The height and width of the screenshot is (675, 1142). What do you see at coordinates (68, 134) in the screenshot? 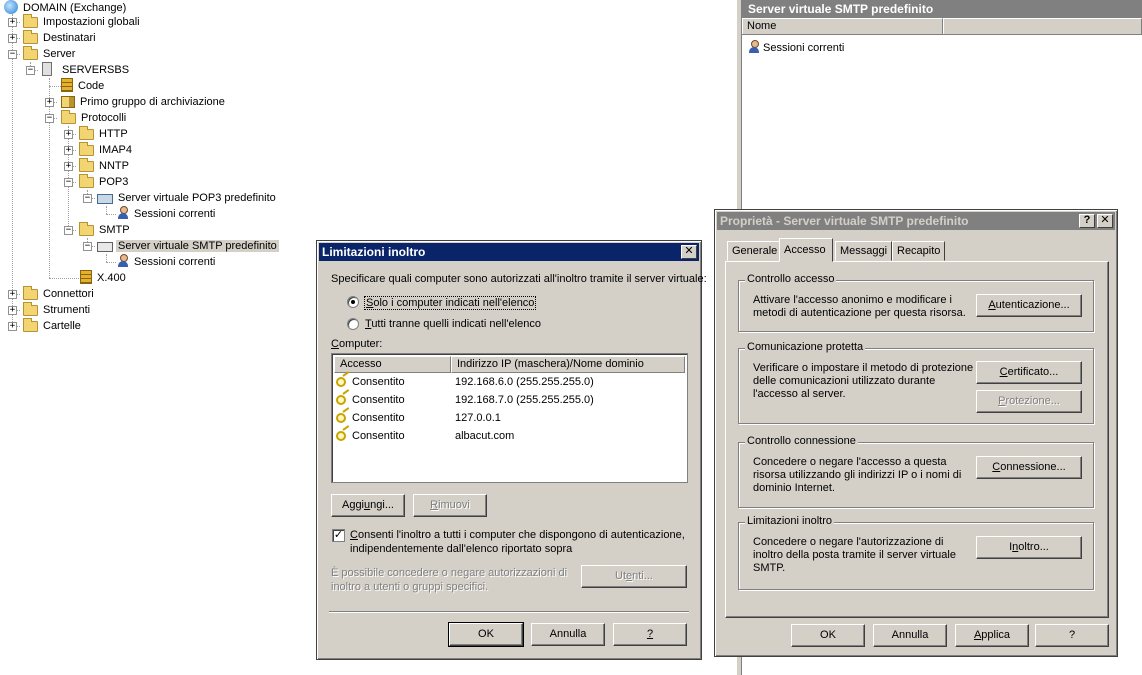
I see `expand-http: +` at bounding box center [68, 134].